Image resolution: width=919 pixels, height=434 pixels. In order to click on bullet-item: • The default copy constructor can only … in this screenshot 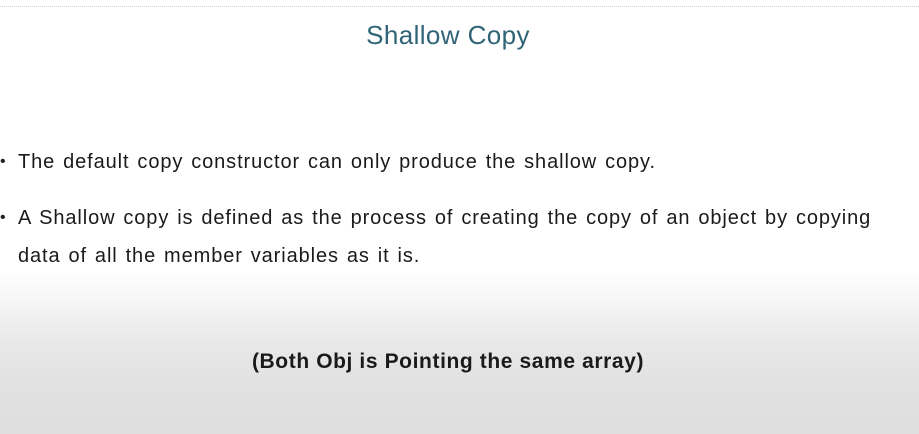, I will do `click(459, 162)`.